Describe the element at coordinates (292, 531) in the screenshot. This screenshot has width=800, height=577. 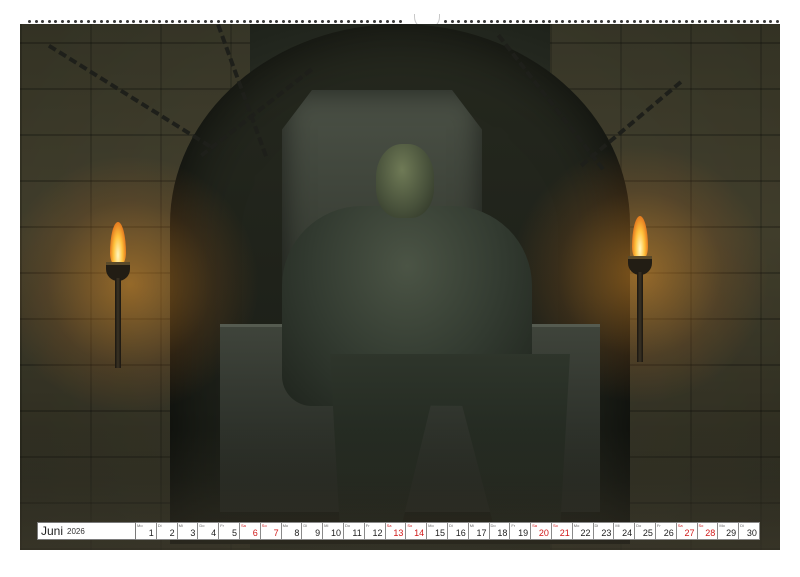
I see `day-cell: Mo 8` at that location.